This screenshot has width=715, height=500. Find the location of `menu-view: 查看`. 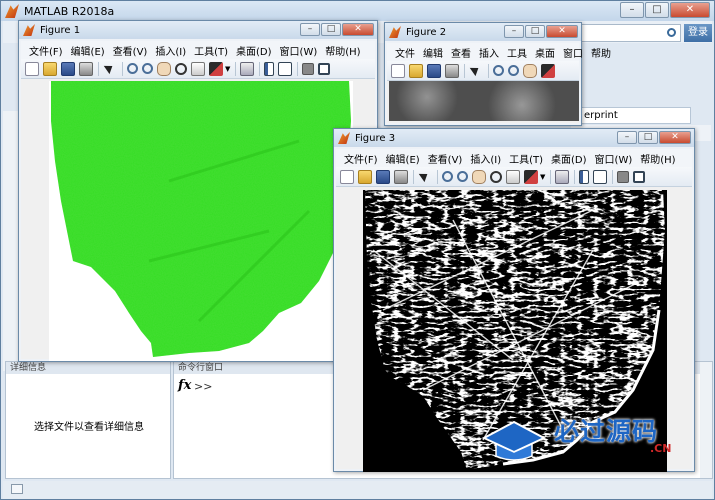

menu-view: 查看 is located at coordinates (461, 52).